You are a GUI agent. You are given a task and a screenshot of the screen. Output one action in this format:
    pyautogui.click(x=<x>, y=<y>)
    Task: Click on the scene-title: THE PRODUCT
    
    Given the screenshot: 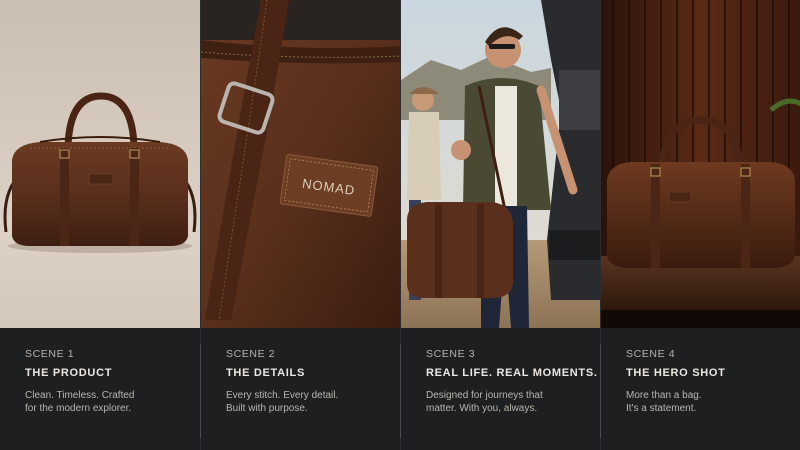 What is the action you would take?
    pyautogui.click(x=69, y=373)
    